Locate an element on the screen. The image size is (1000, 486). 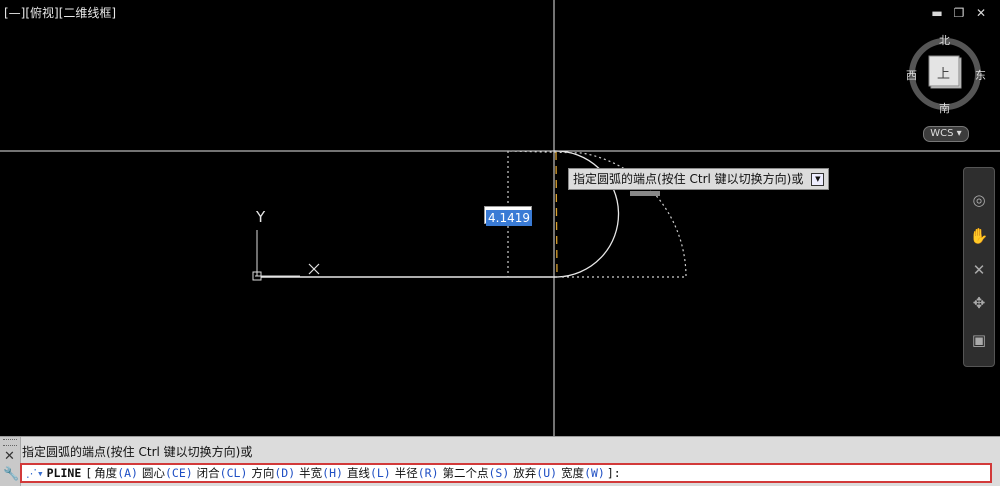
ucs-y-label: Y is located at coordinates (261, 217).